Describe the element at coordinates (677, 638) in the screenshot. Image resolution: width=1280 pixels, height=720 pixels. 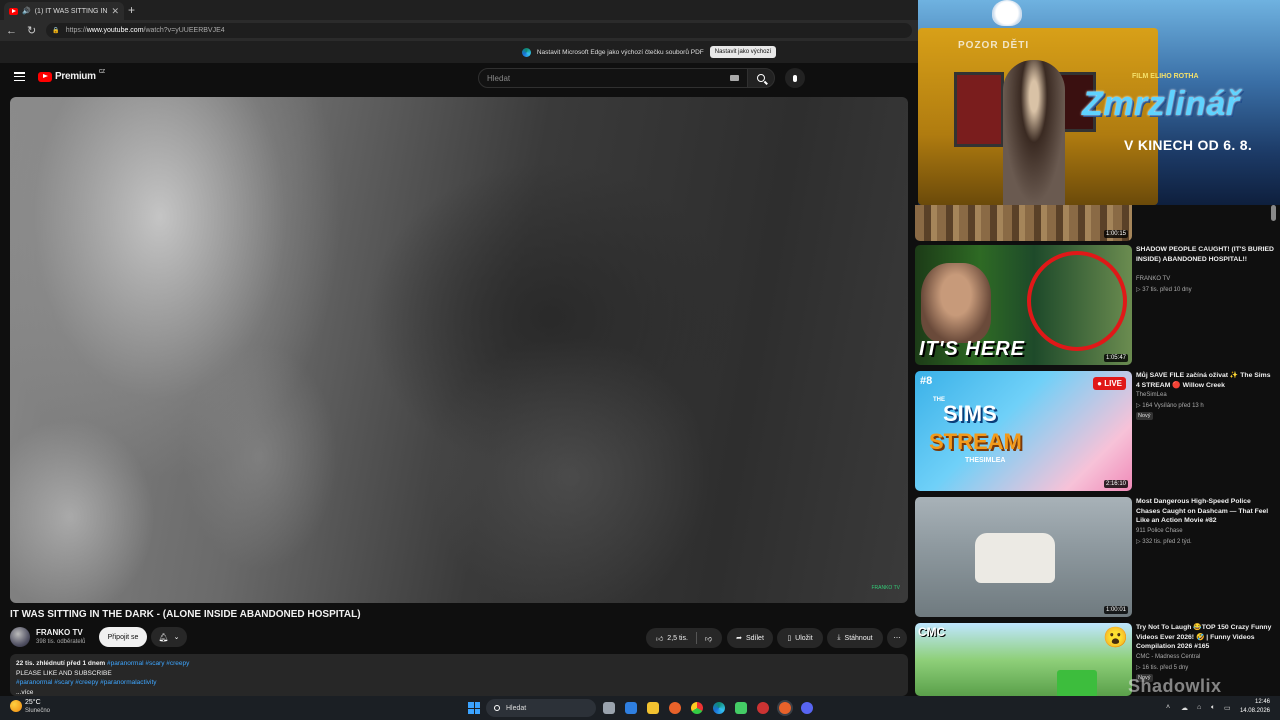
I see `like-count: 2,5 tis.` at that location.